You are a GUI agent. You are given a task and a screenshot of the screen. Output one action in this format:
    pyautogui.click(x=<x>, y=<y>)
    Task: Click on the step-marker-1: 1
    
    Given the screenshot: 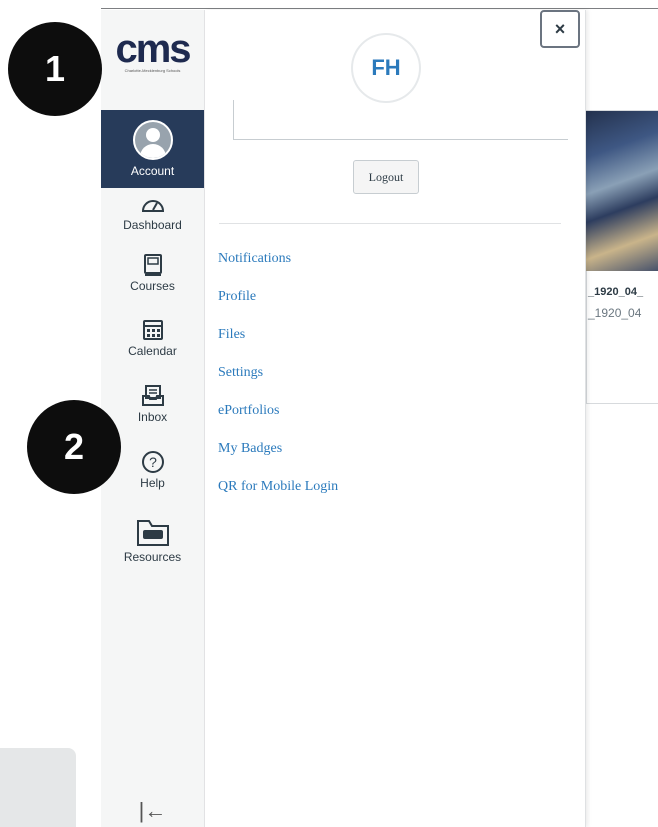 What is the action you would take?
    pyautogui.click(x=55, y=69)
    